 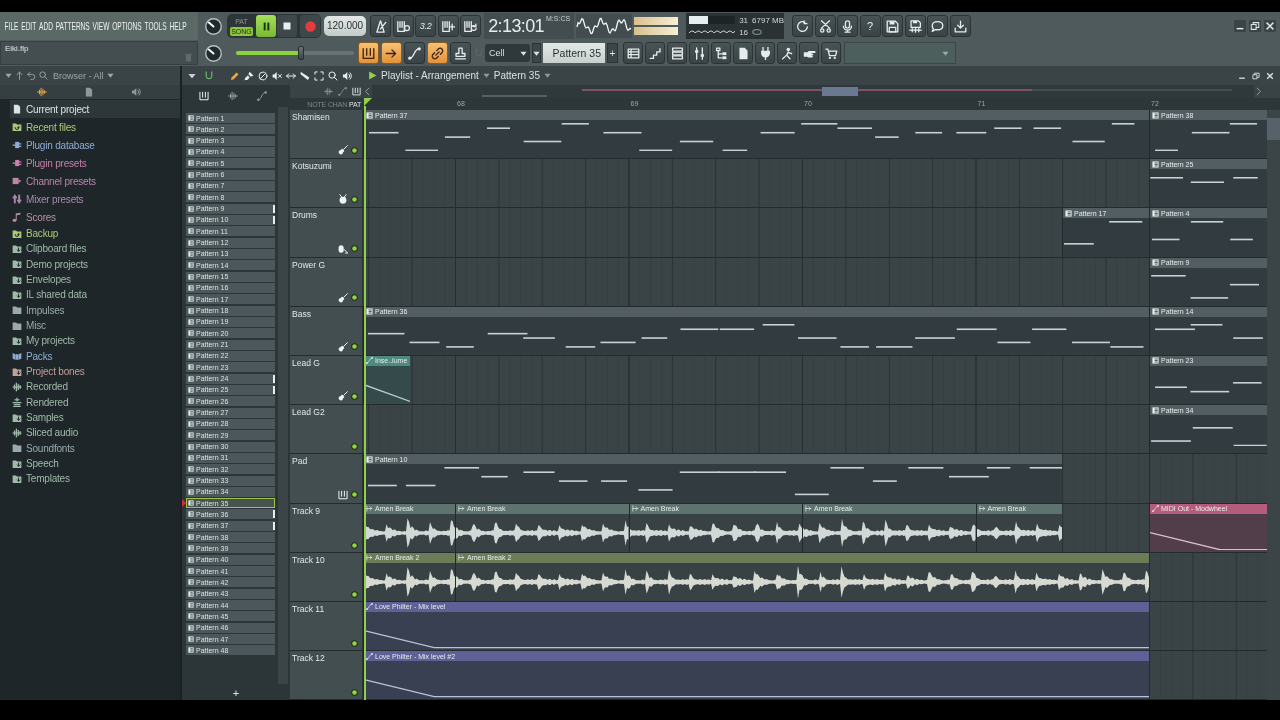 I want to click on scissors-button, so click(x=825, y=26).